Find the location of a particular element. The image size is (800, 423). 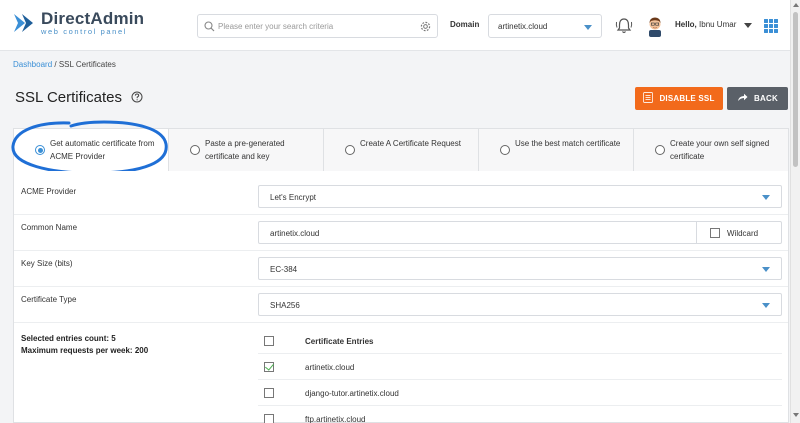

common-name-input: artinetix.cloud is located at coordinates (477, 232).